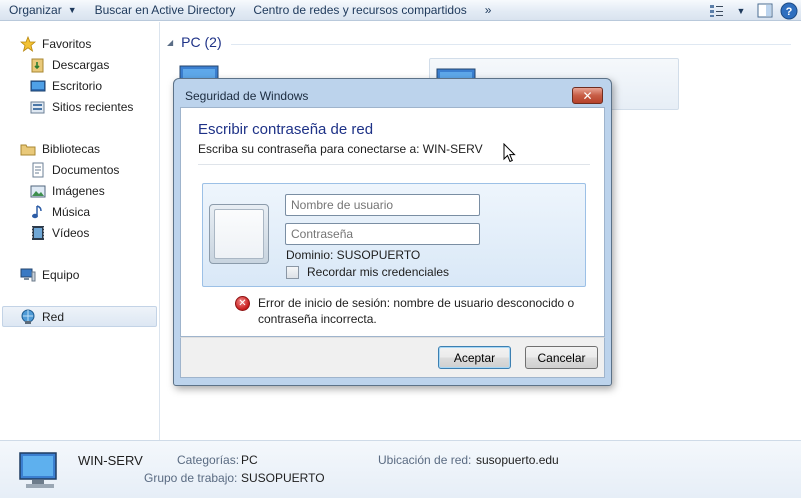  I want to click on desktop-icon, so click(38, 86).